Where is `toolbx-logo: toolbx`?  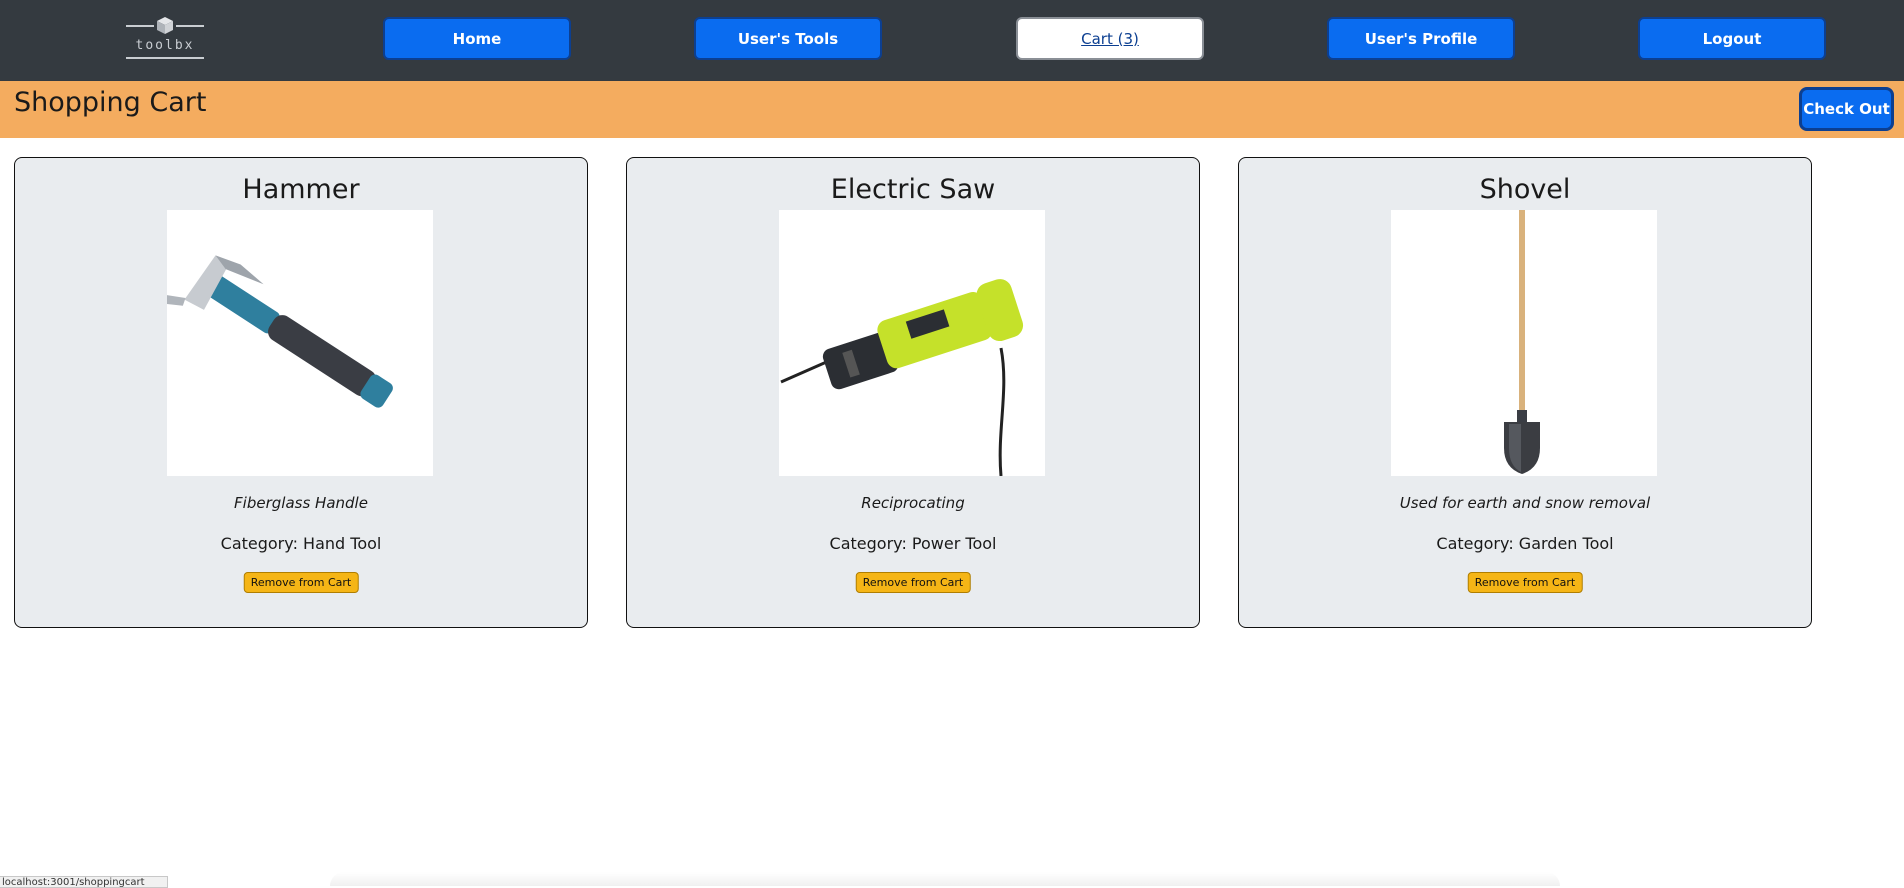
toolbx-logo: toolbx is located at coordinates (165, 40).